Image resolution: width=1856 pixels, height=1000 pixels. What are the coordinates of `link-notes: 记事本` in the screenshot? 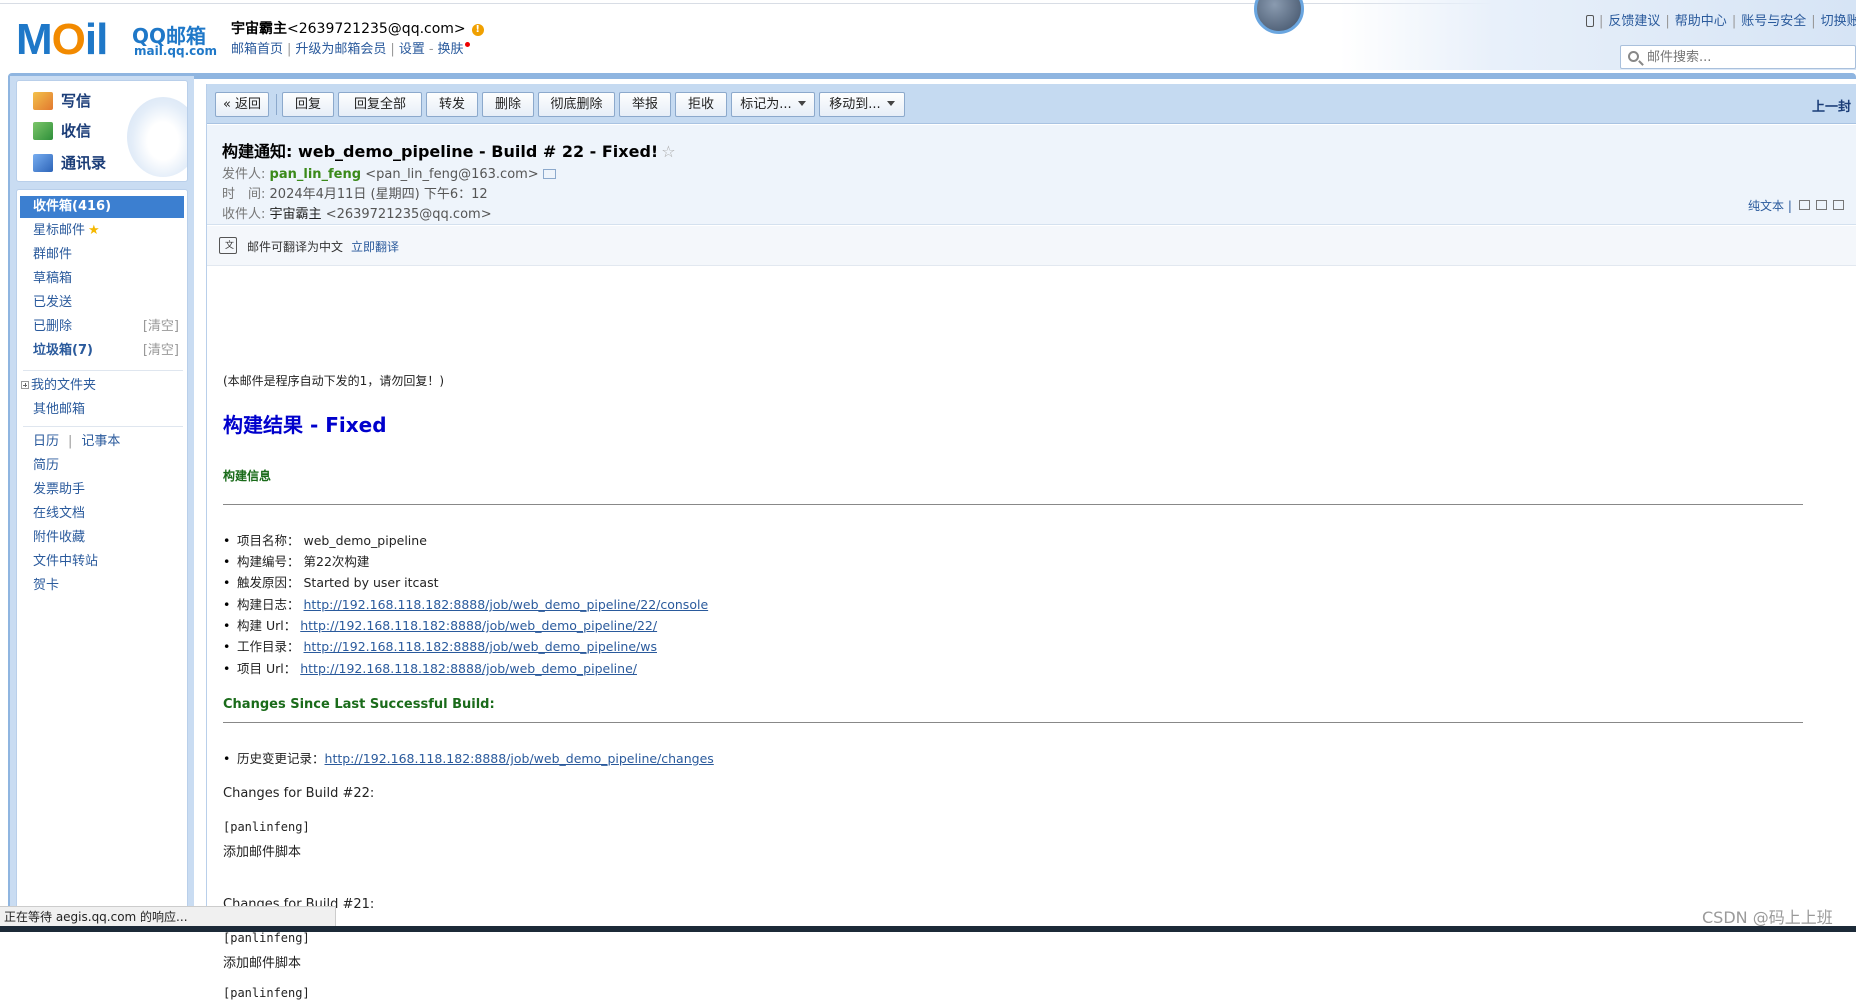 It's located at (100, 441).